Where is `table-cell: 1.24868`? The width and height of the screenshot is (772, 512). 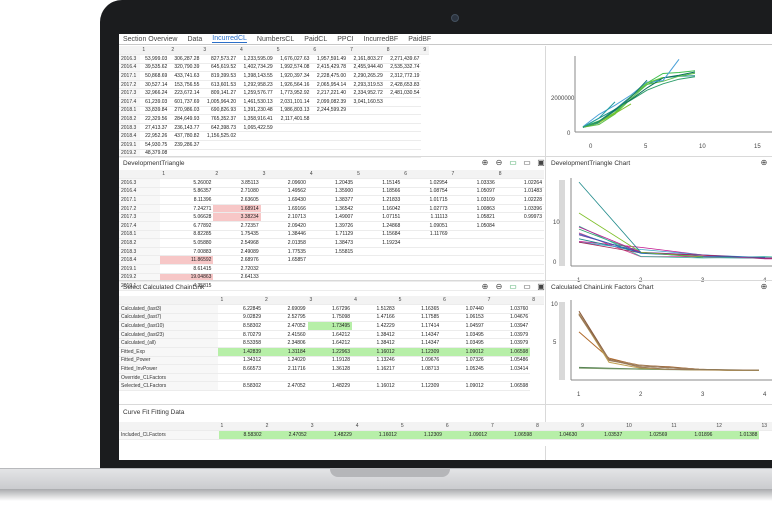 table-cell: 1.24868 is located at coordinates (379, 226).